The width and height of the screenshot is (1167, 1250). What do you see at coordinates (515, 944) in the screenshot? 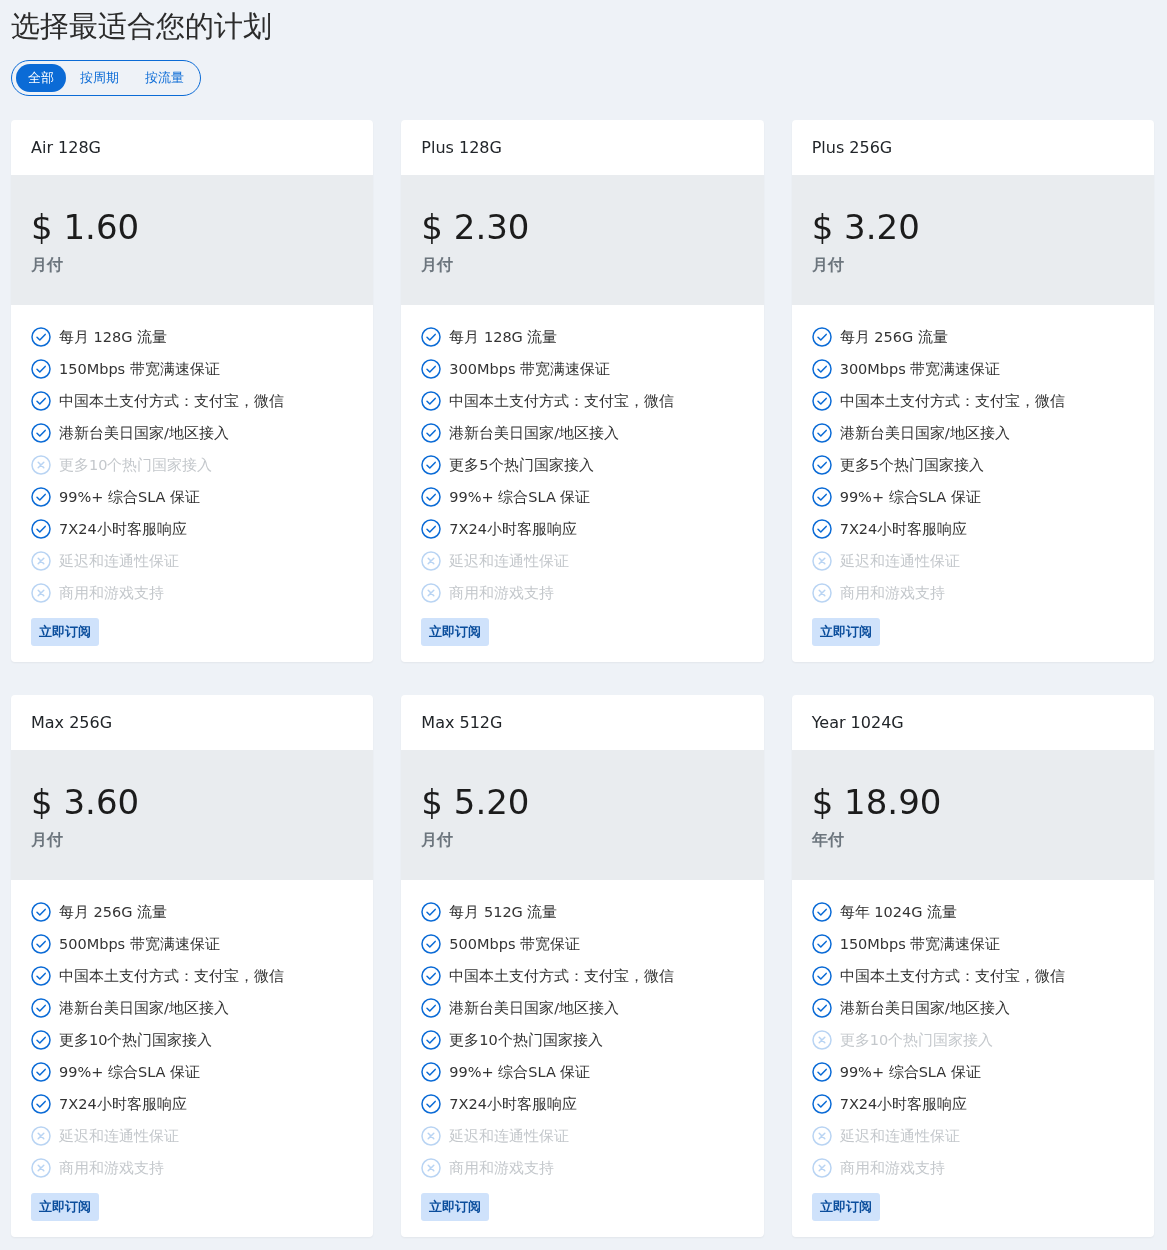
I see `feature-text: 500Mbps 带宽保证` at bounding box center [515, 944].